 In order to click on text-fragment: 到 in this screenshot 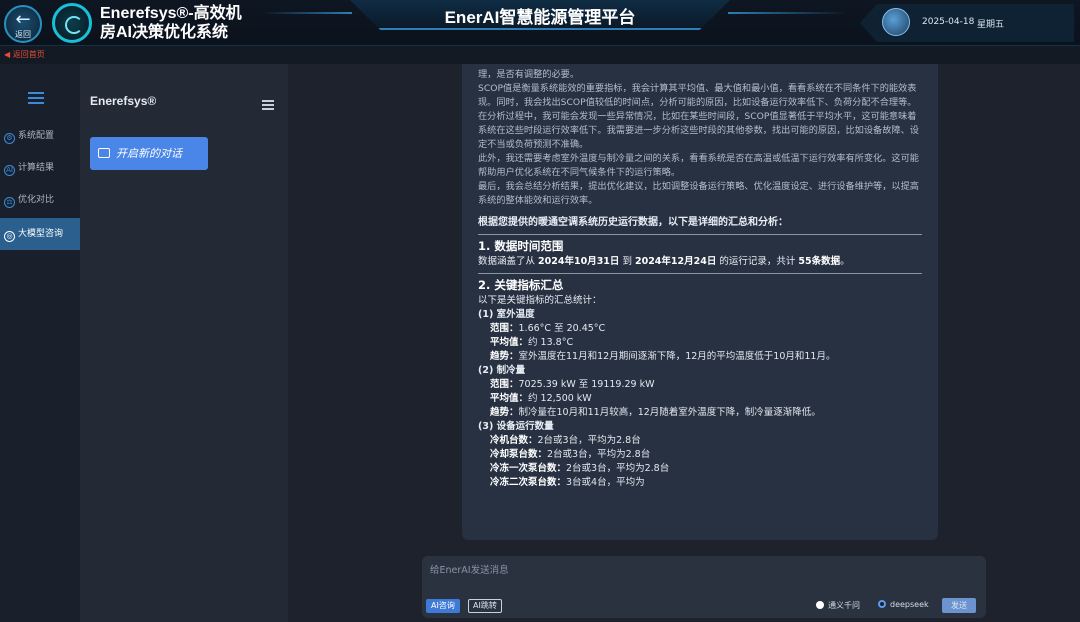, I will do `click(627, 261)`.